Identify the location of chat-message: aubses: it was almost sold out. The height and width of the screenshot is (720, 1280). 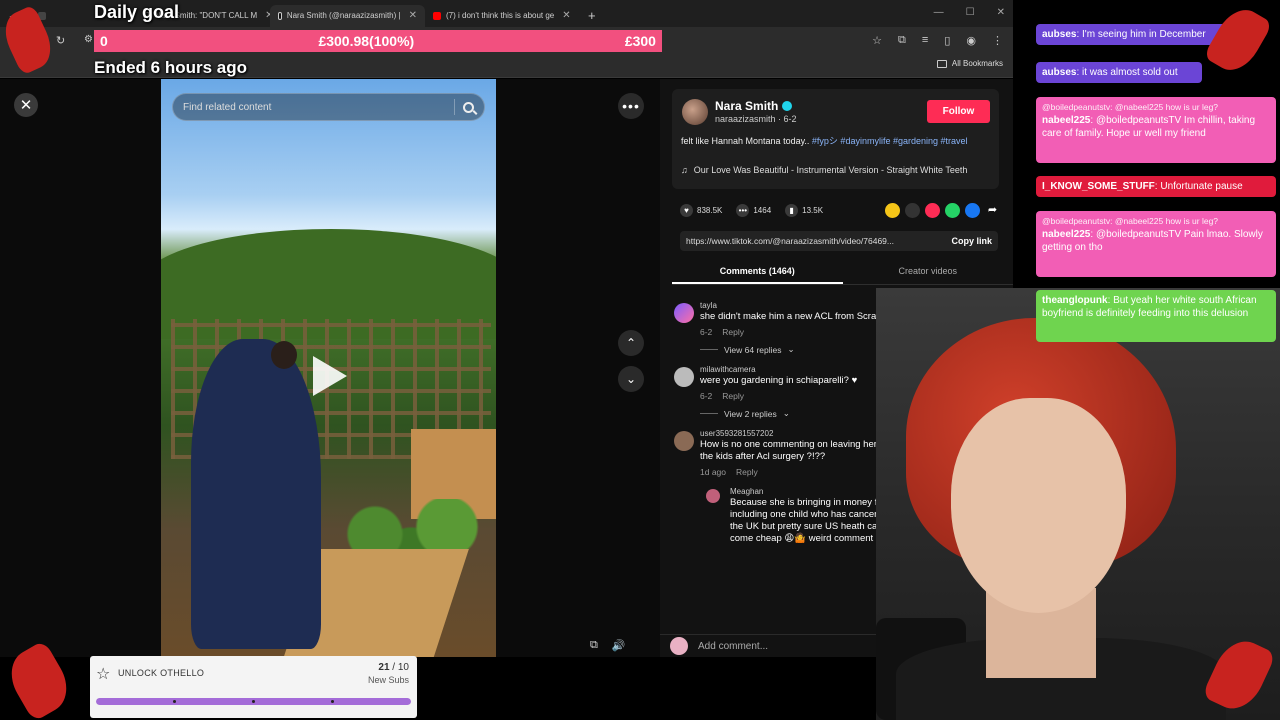
(1119, 72).